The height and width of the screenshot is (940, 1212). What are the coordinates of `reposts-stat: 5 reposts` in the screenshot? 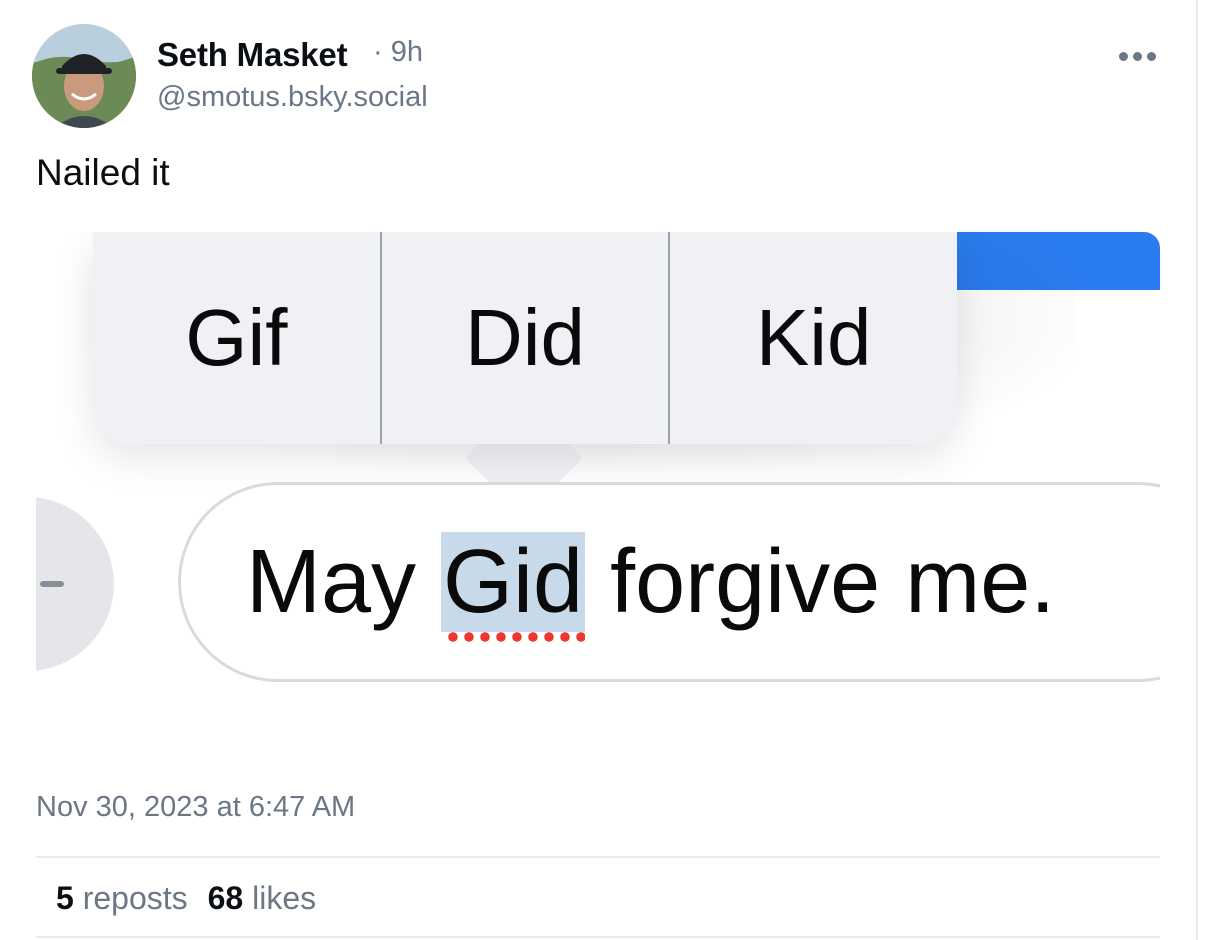 It's located at (122, 898).